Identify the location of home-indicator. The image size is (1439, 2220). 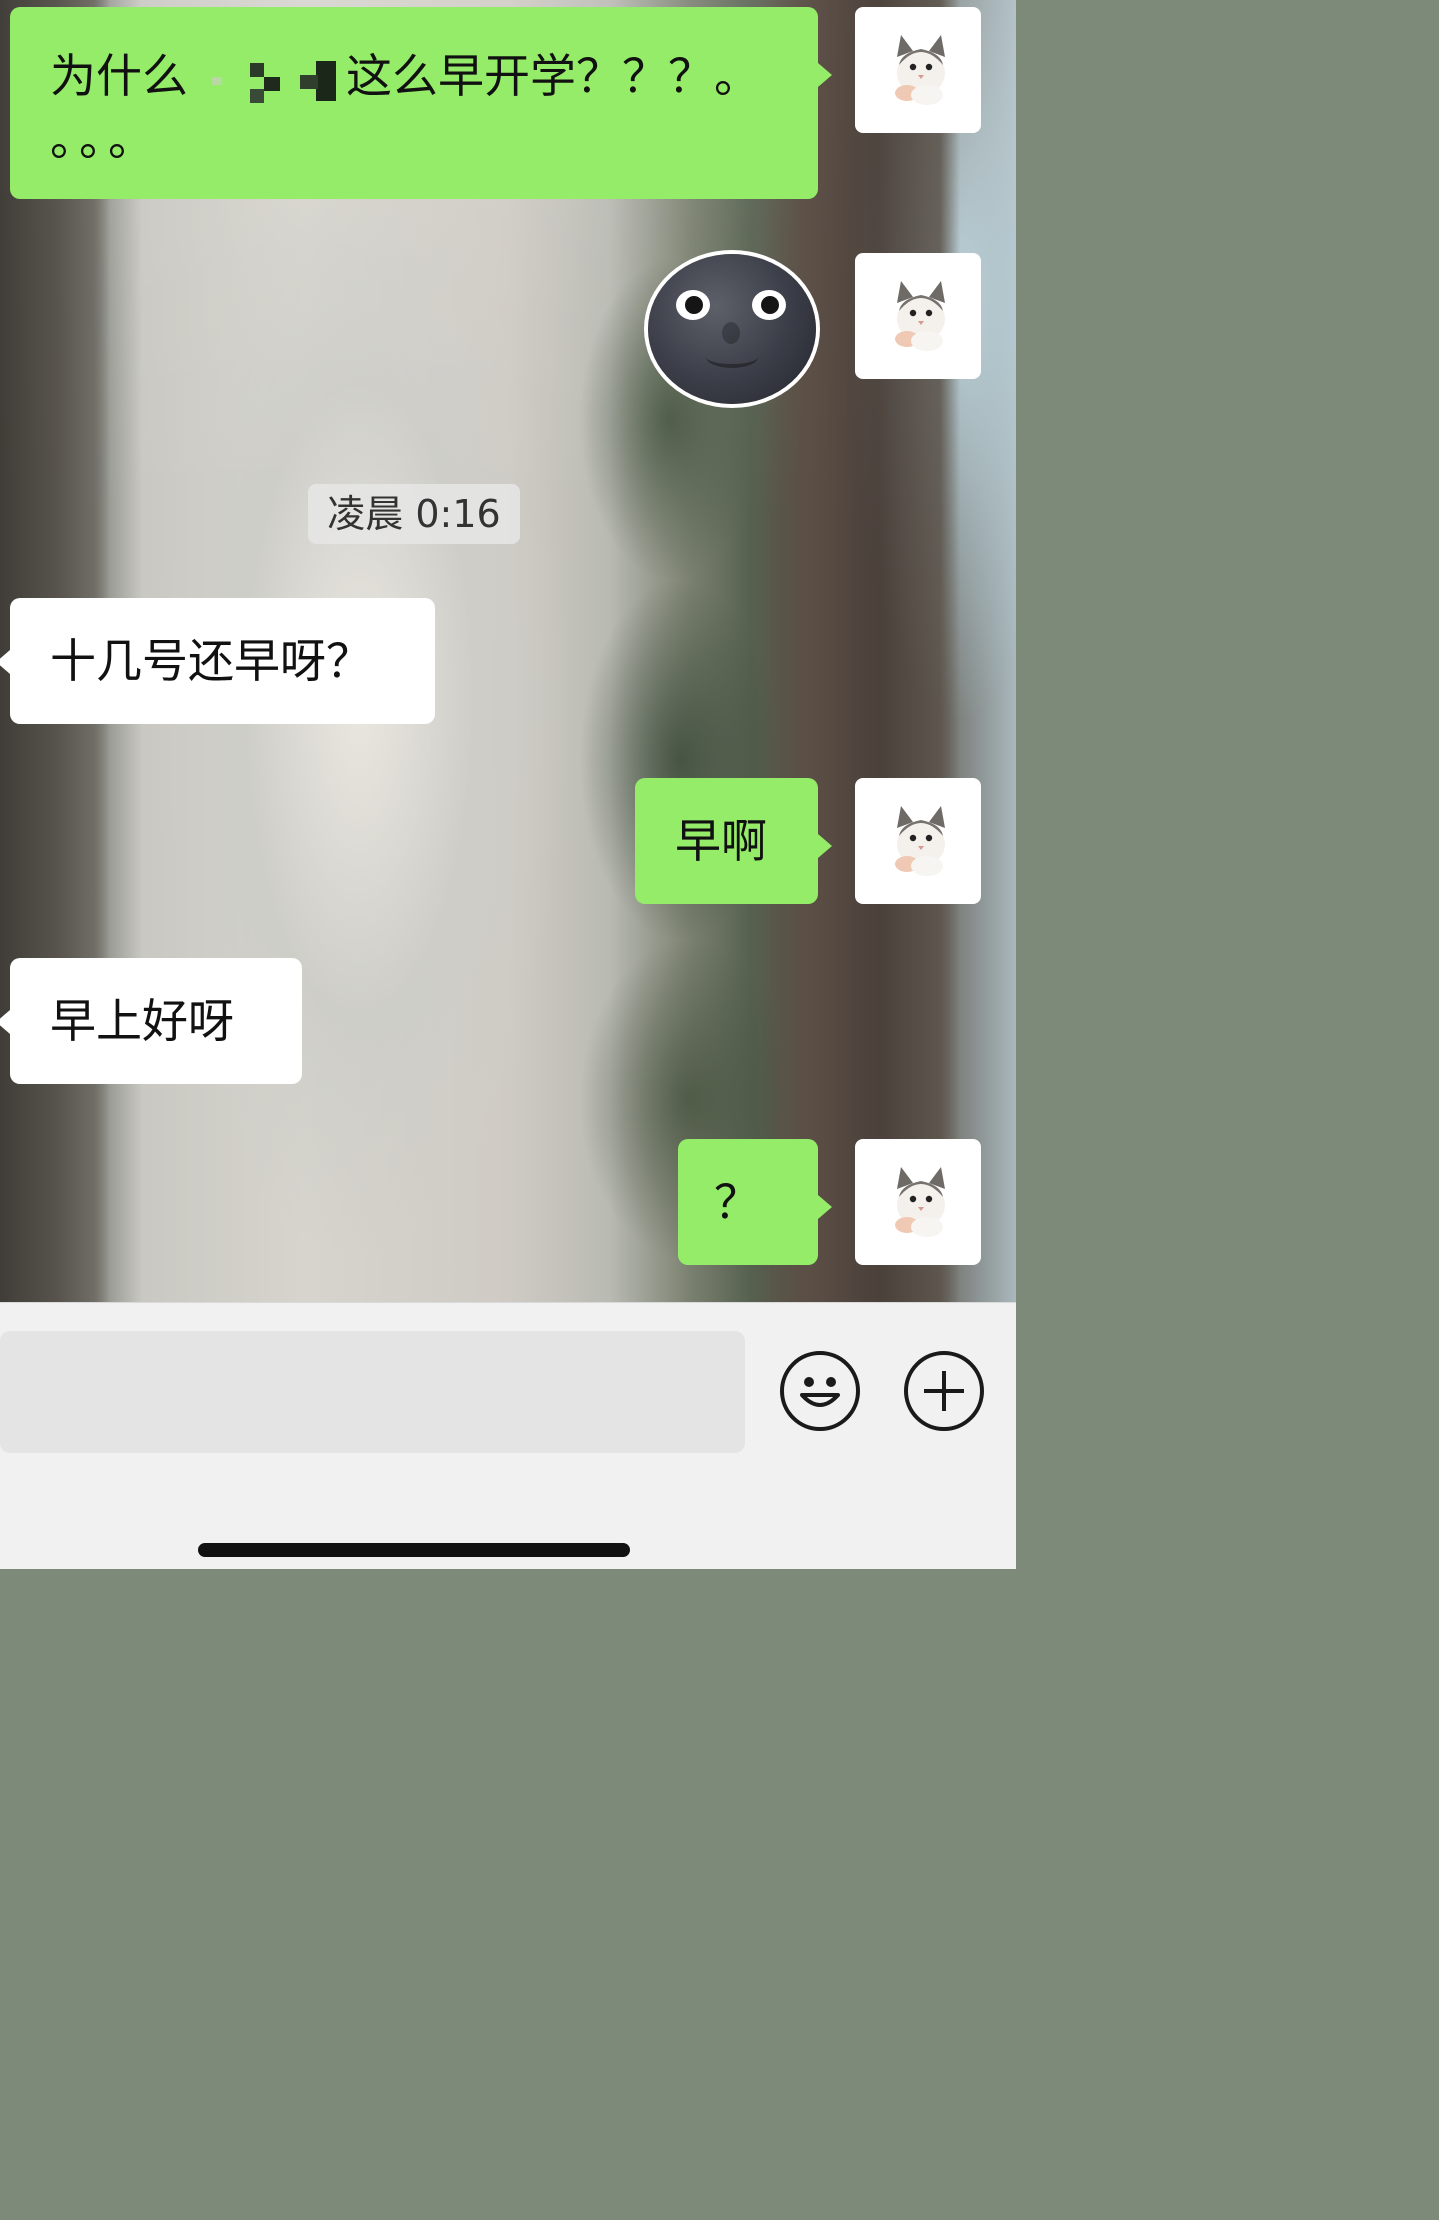
(414, 1550).